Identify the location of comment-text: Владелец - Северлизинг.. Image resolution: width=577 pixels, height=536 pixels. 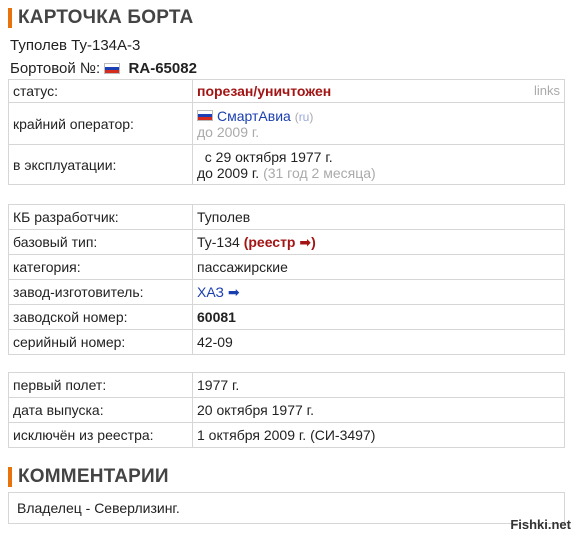
(98, 508).